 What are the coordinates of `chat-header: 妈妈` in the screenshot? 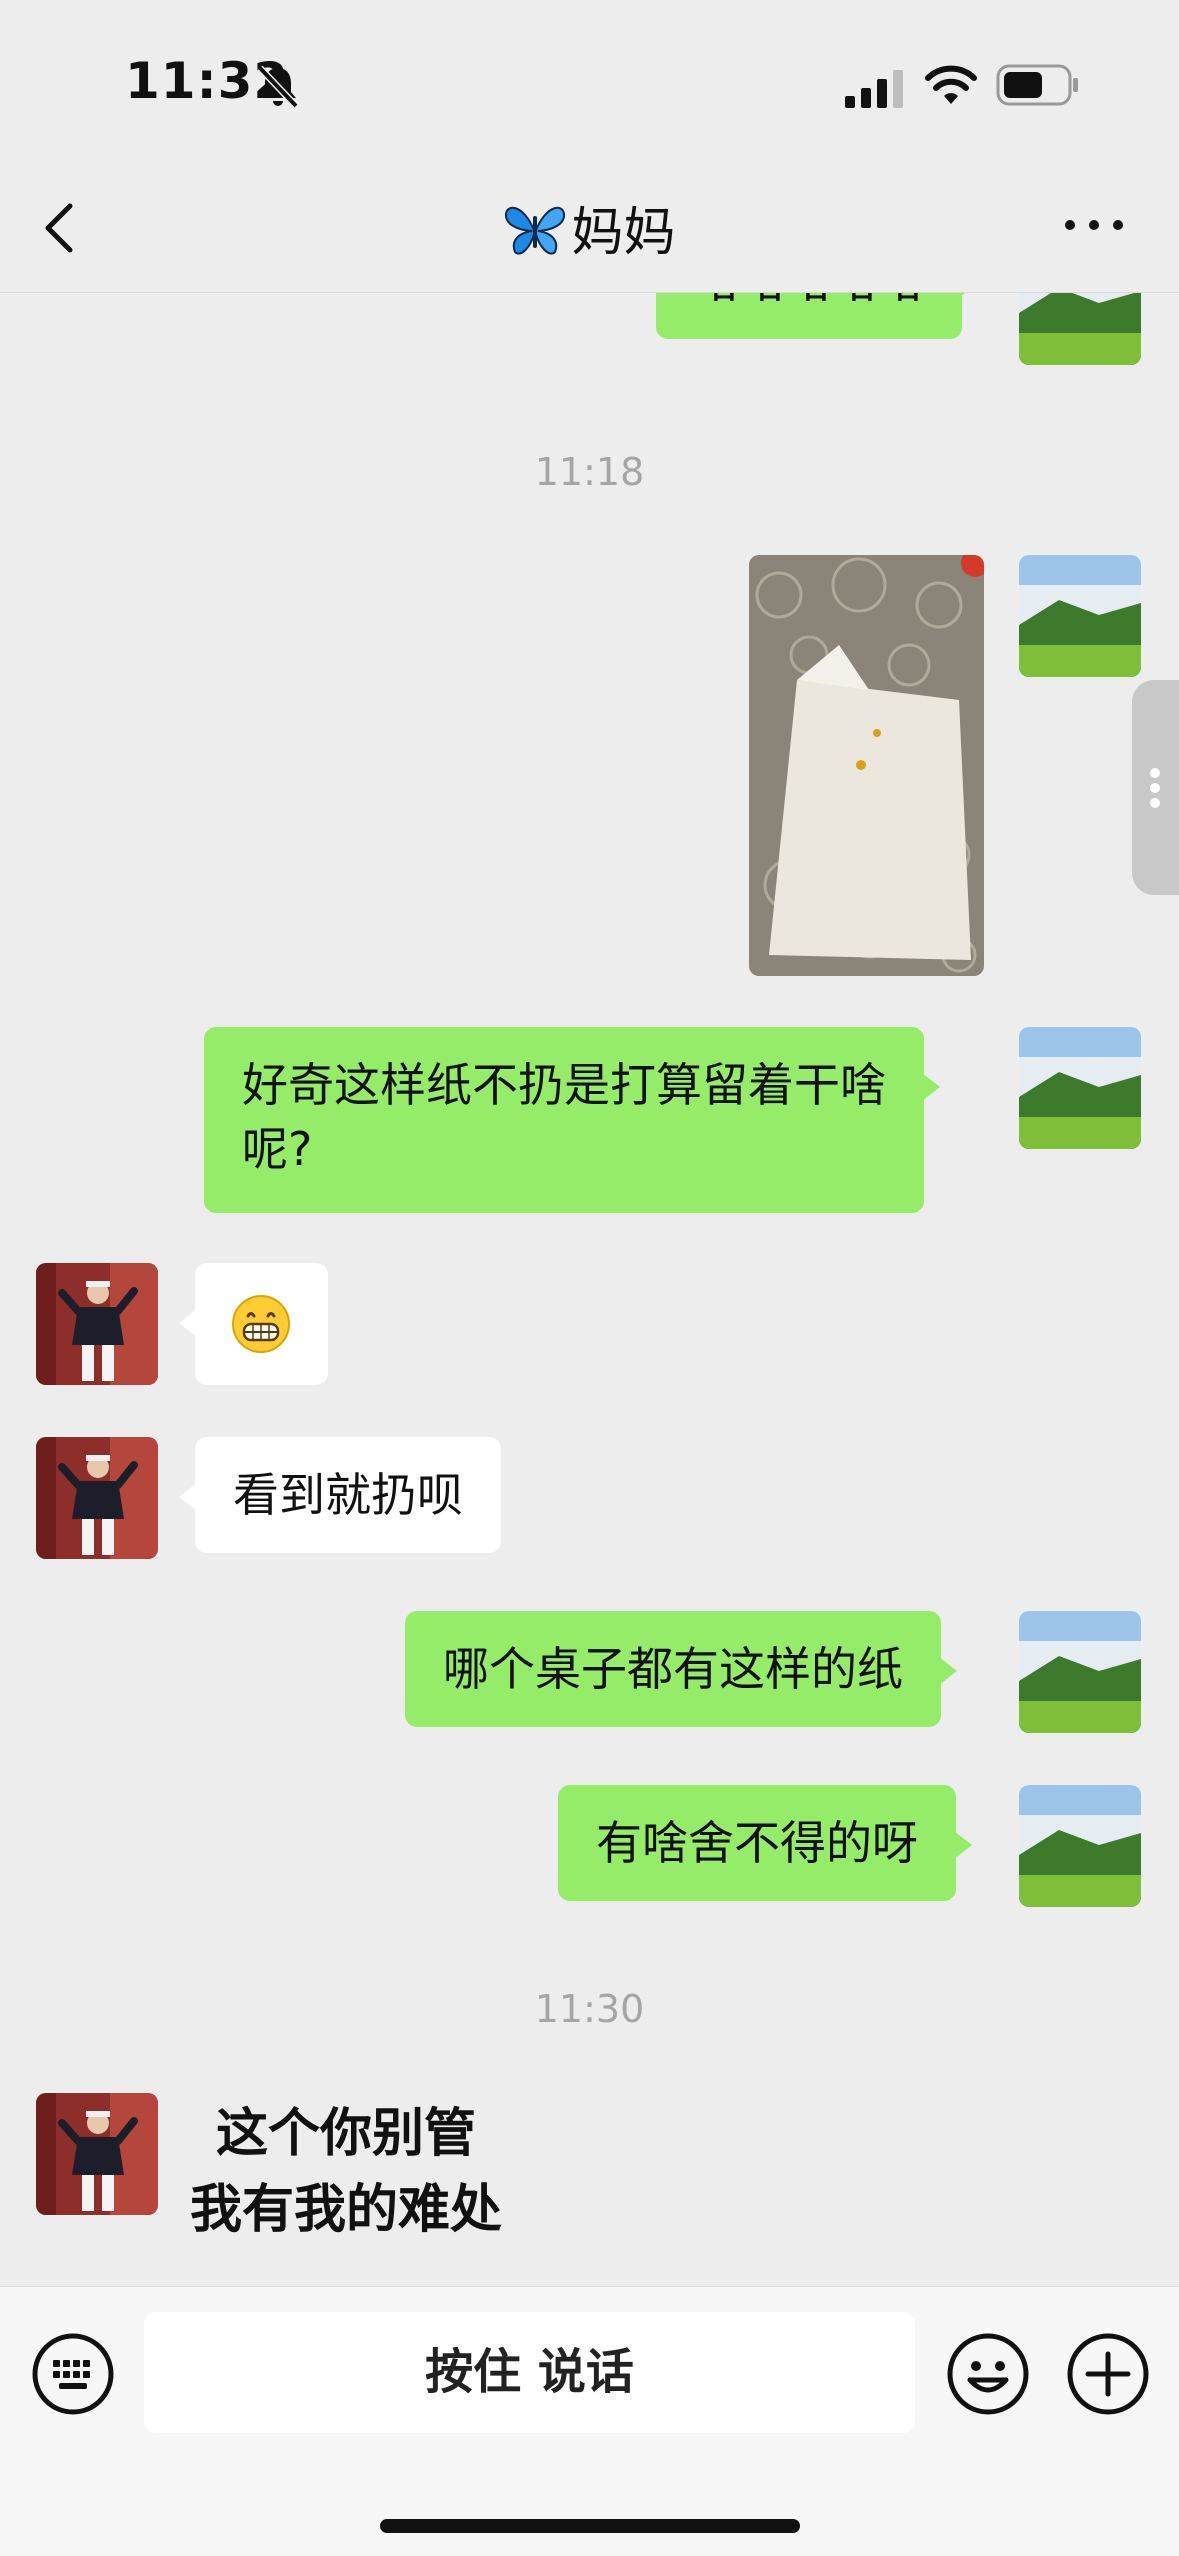 It's located at (589, 221).